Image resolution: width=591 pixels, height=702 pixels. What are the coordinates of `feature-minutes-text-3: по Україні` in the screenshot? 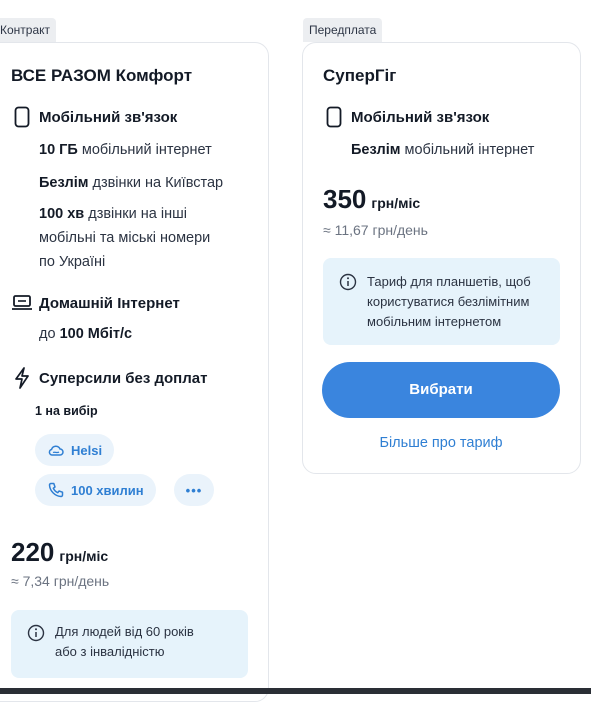 It's located at (72, 262).